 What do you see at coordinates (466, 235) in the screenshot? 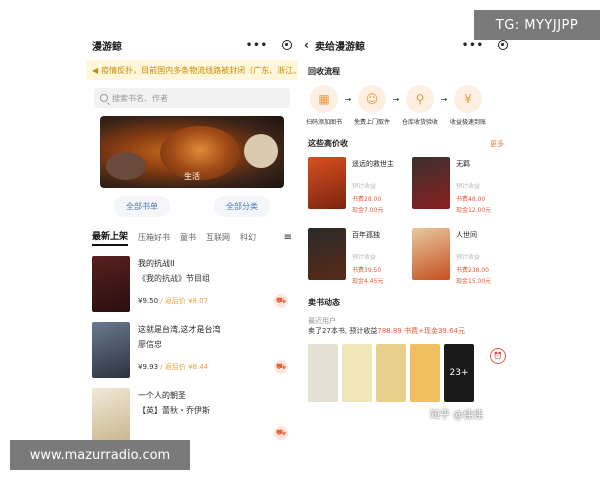
I see `book-name: 人世间` at bounding box center [466, 235].